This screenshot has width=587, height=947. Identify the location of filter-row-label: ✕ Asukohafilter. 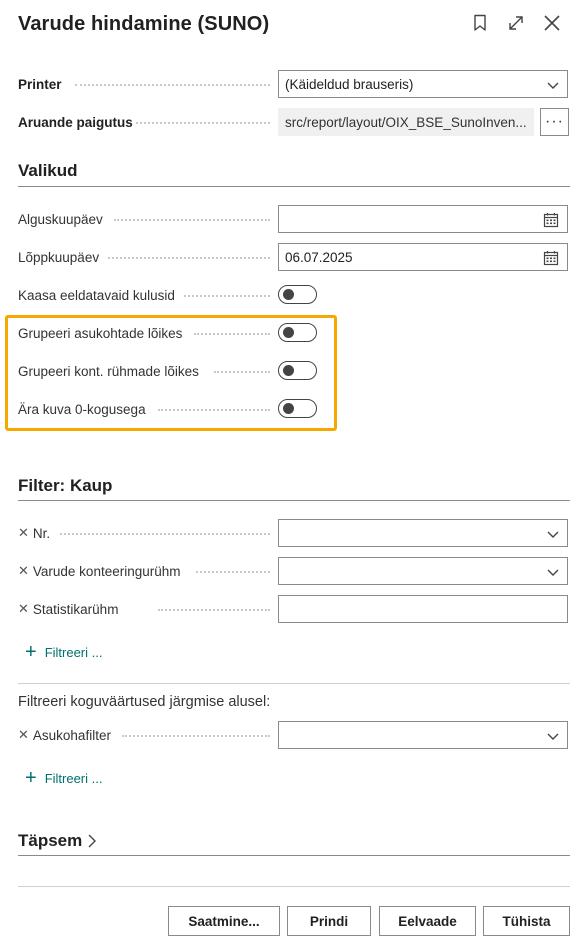
(64, 735).